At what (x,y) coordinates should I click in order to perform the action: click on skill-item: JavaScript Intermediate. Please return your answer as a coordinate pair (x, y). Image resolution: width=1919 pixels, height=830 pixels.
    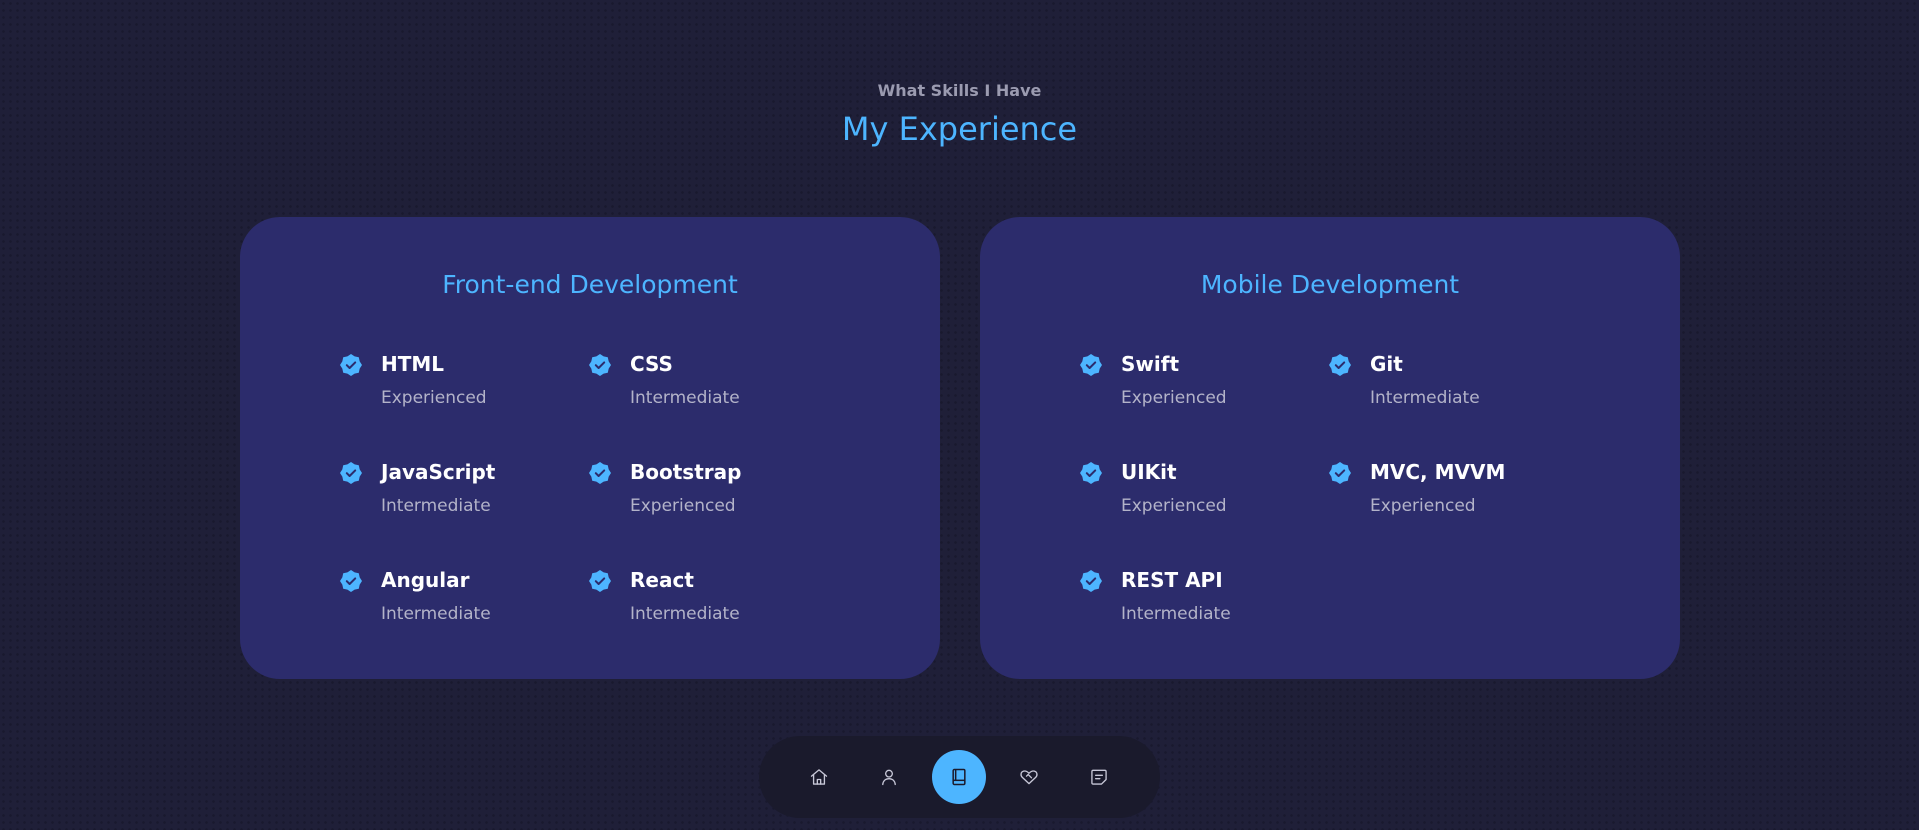
    Looking at the image, I should click on (460, 495).